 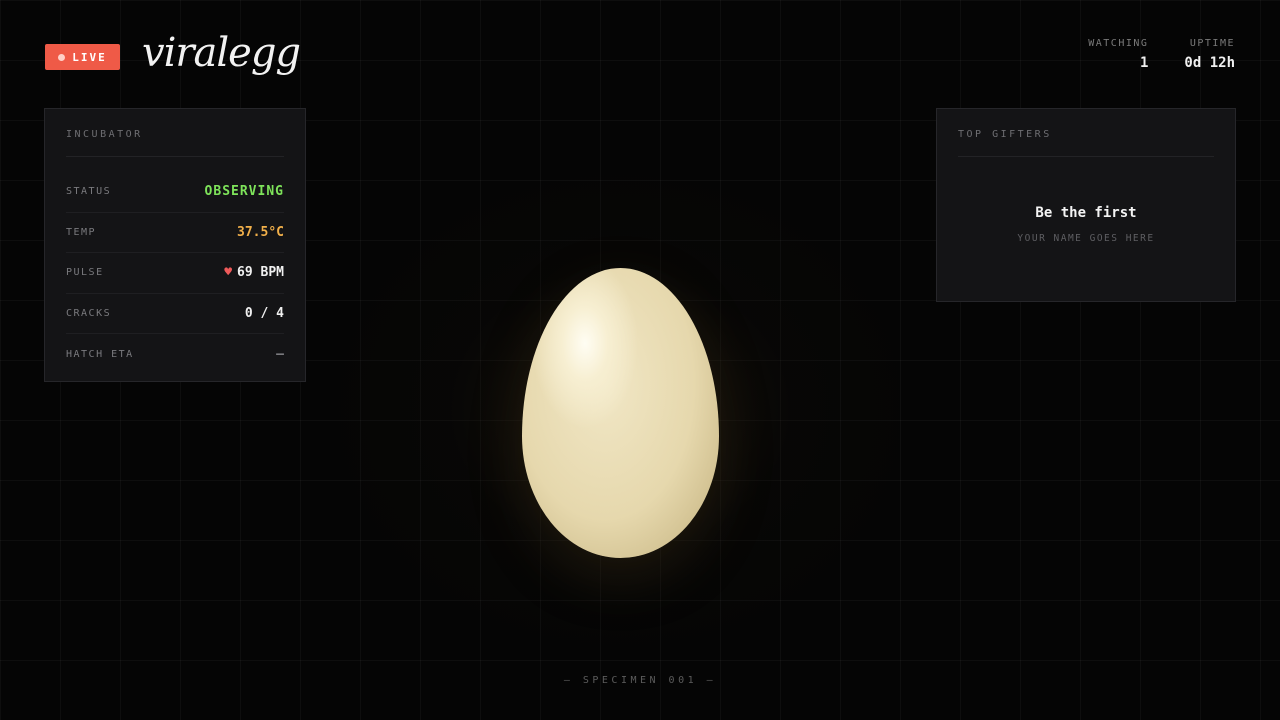 What do you see at coordinates (89, 313) in the screenshot?
I see `cracks-label: CRACKS` at bounding box center [89, 313].